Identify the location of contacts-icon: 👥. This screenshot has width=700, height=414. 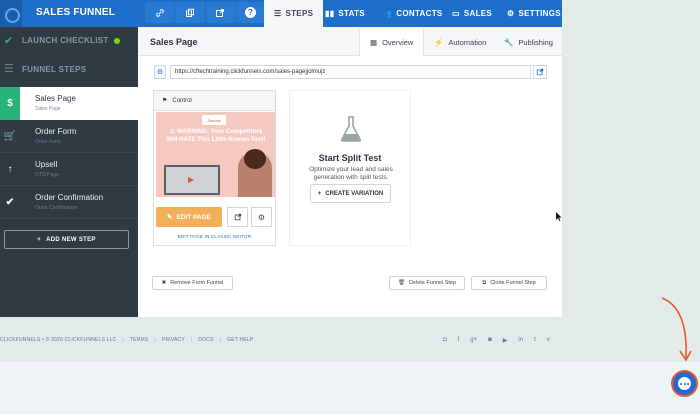
(387, 13).